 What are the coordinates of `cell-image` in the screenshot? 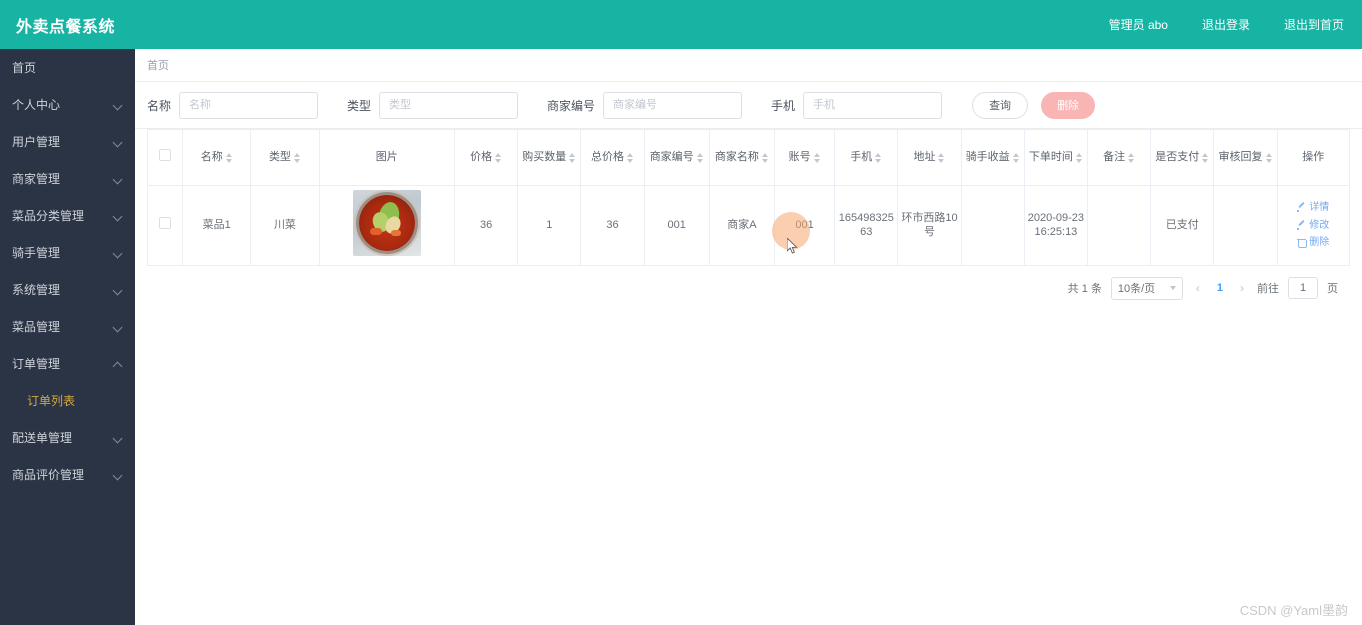 It's located at (386, 225).